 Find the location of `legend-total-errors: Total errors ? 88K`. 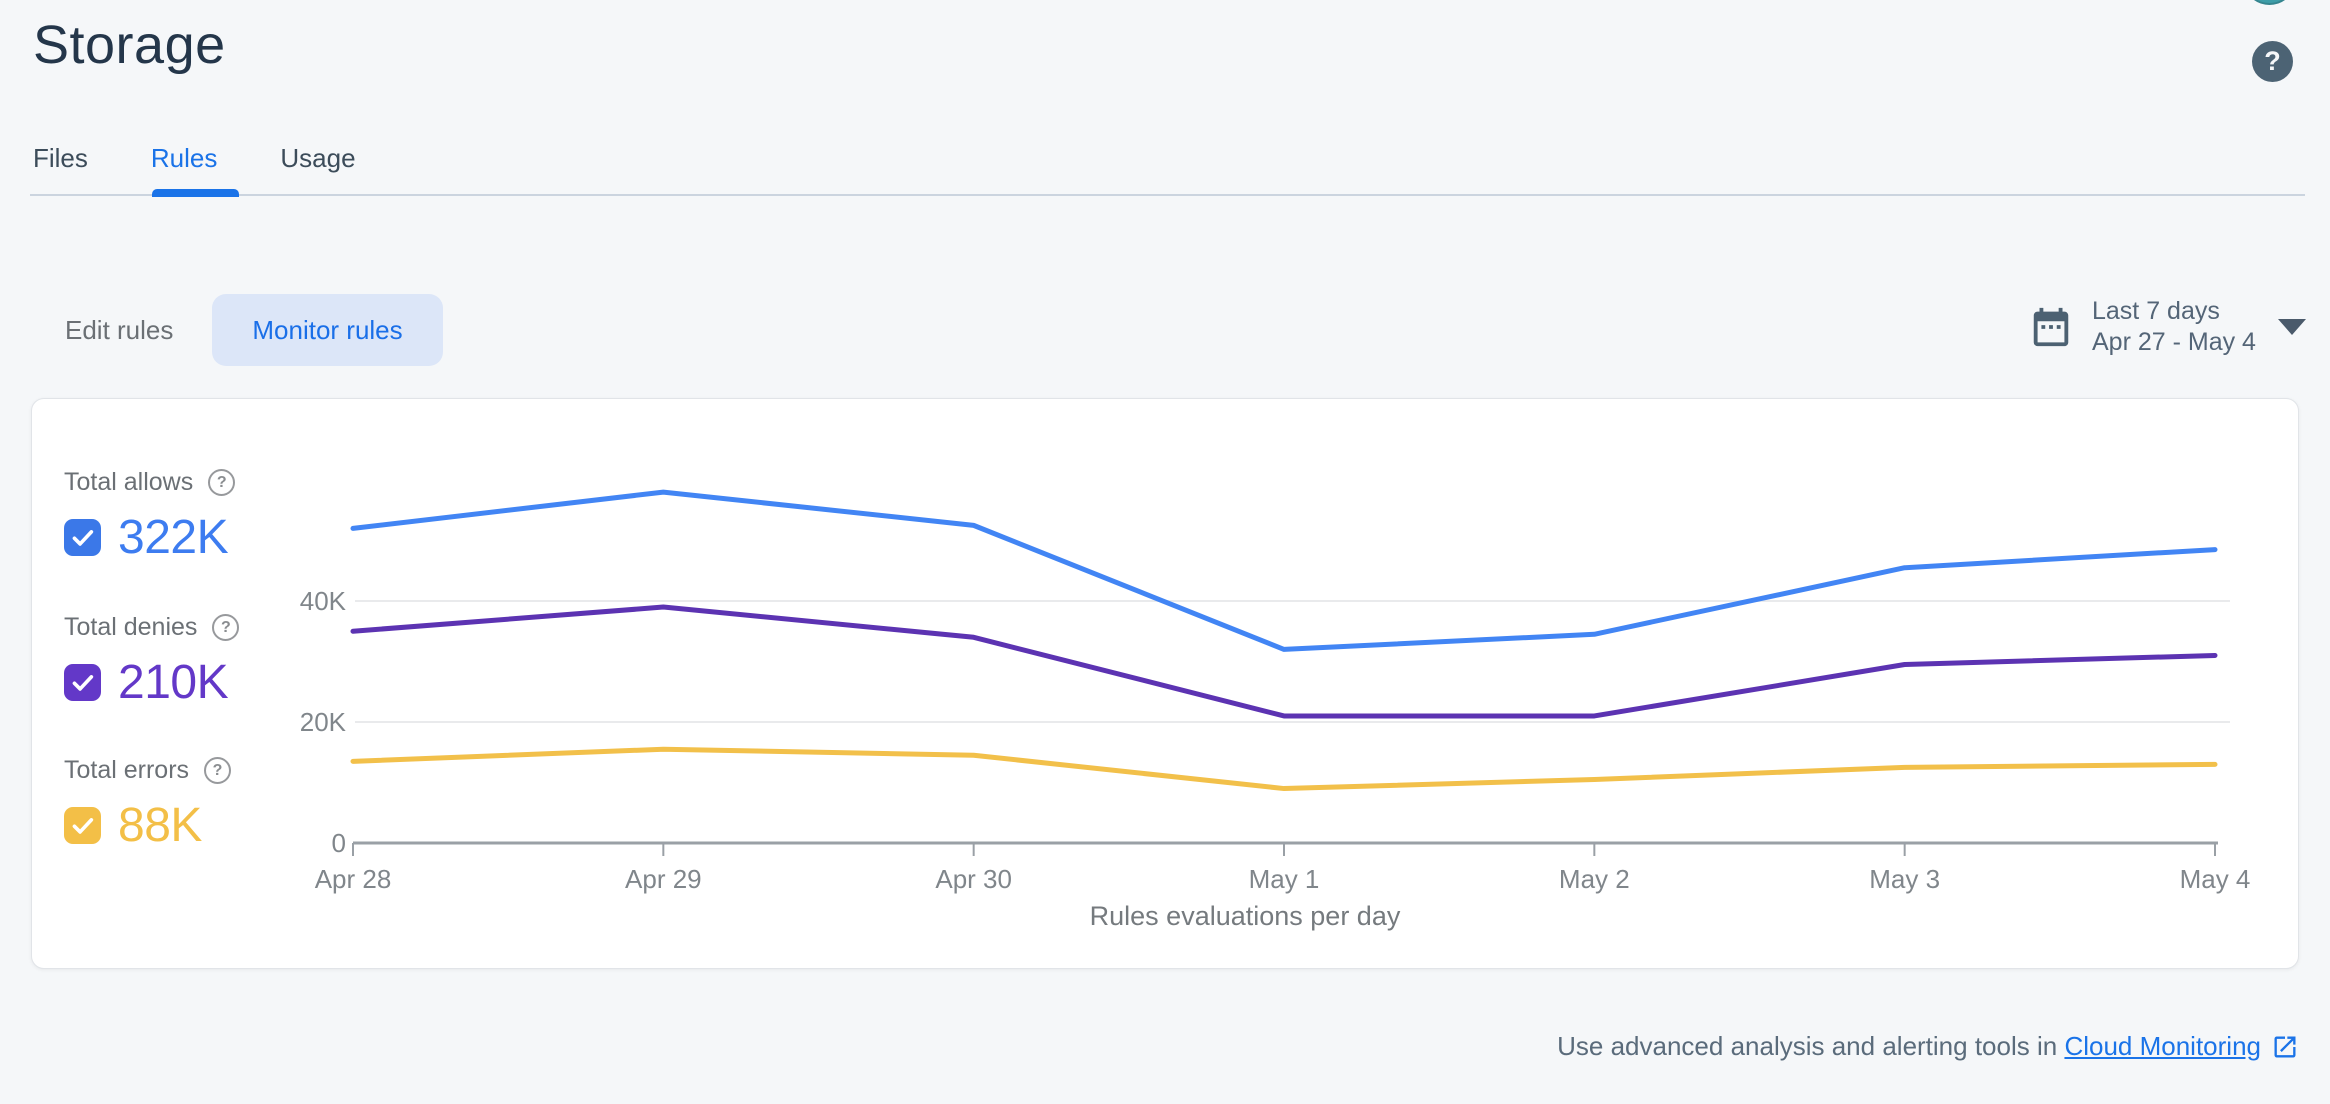

legend-total-errors: Total errors ? 88K is located at coordinates (148, 804).